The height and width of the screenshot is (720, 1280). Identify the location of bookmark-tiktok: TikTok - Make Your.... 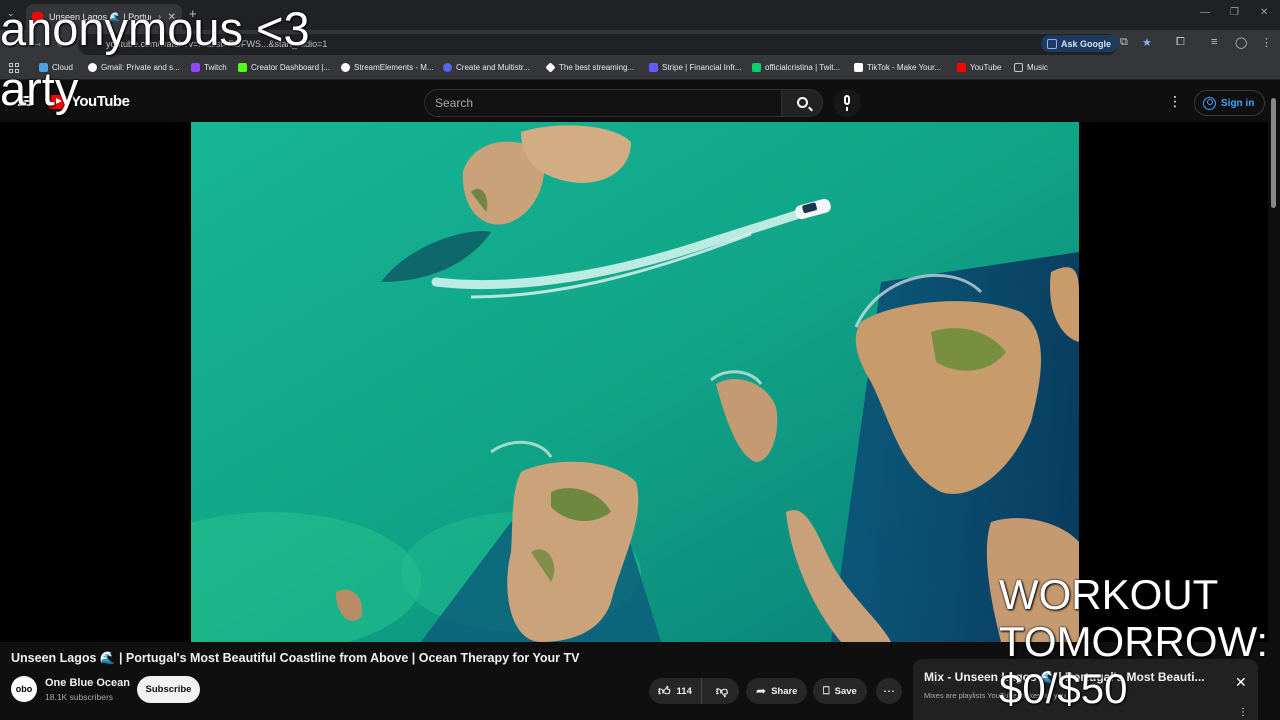
(897, 67).